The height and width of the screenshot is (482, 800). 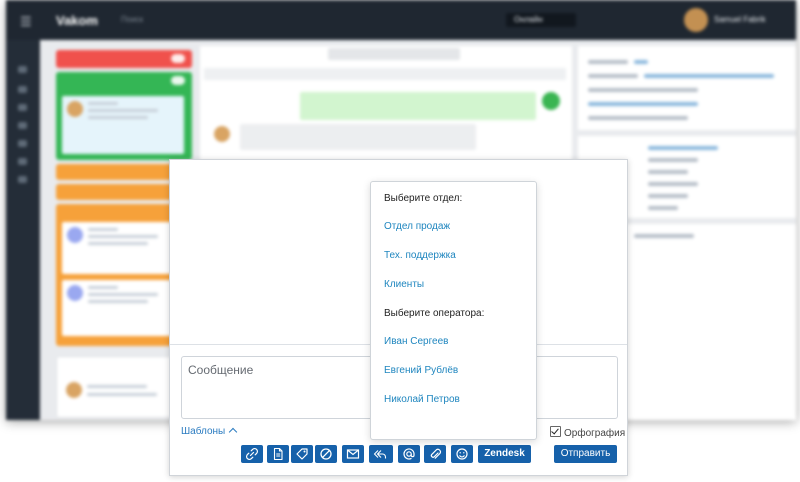 I want to click on document-icon, so click(x=278, y=454).